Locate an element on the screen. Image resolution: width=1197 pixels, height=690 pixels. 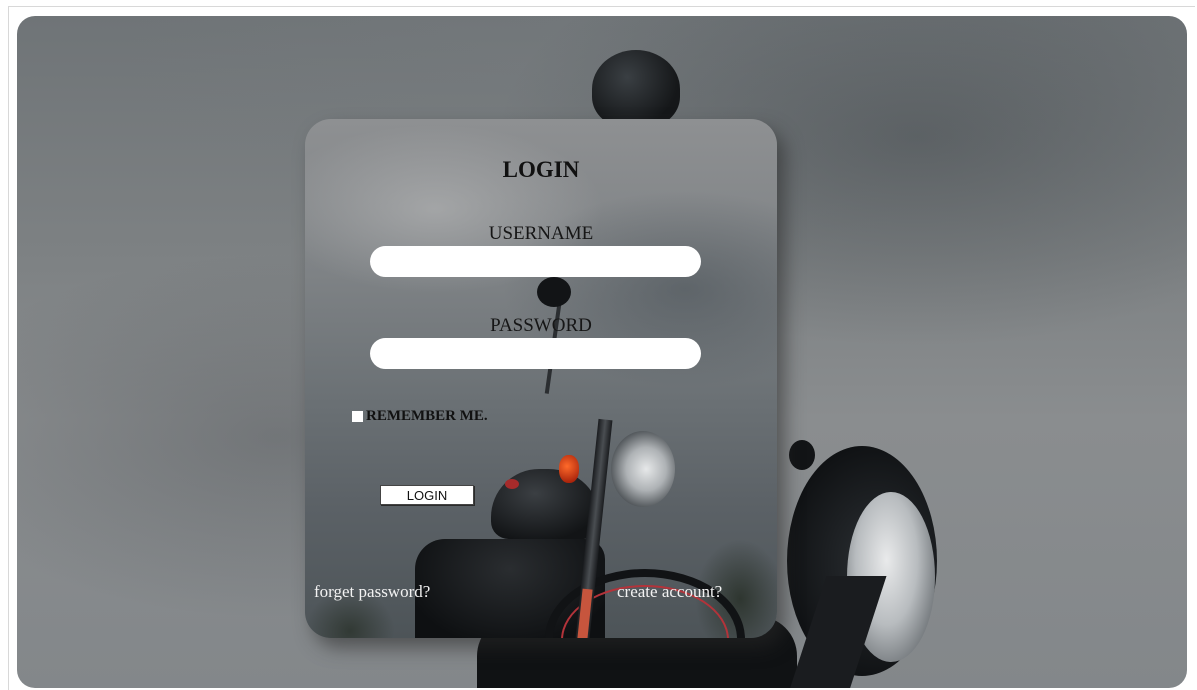
password-label: PASSWORD is located at coordinates (541, 325).